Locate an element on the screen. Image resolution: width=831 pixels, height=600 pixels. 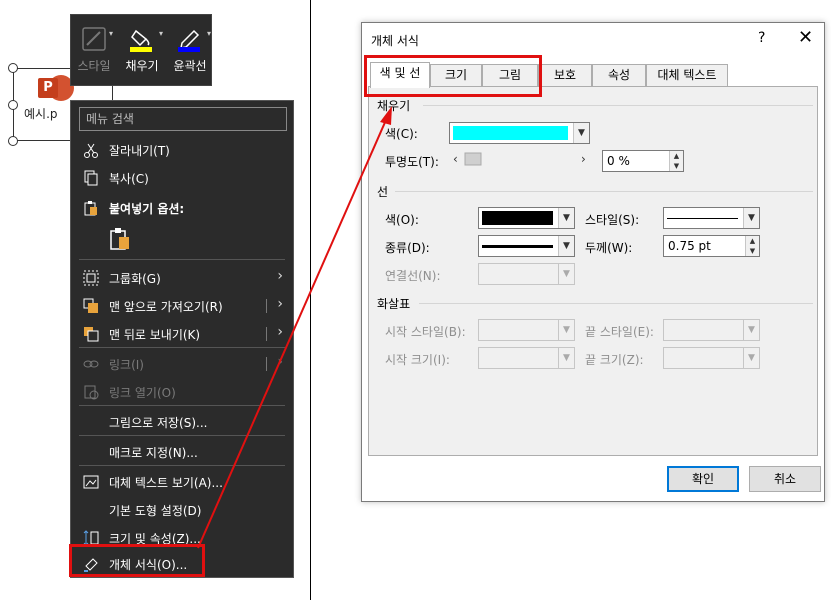
paste-option-icon is located at coordinates (119, 239).